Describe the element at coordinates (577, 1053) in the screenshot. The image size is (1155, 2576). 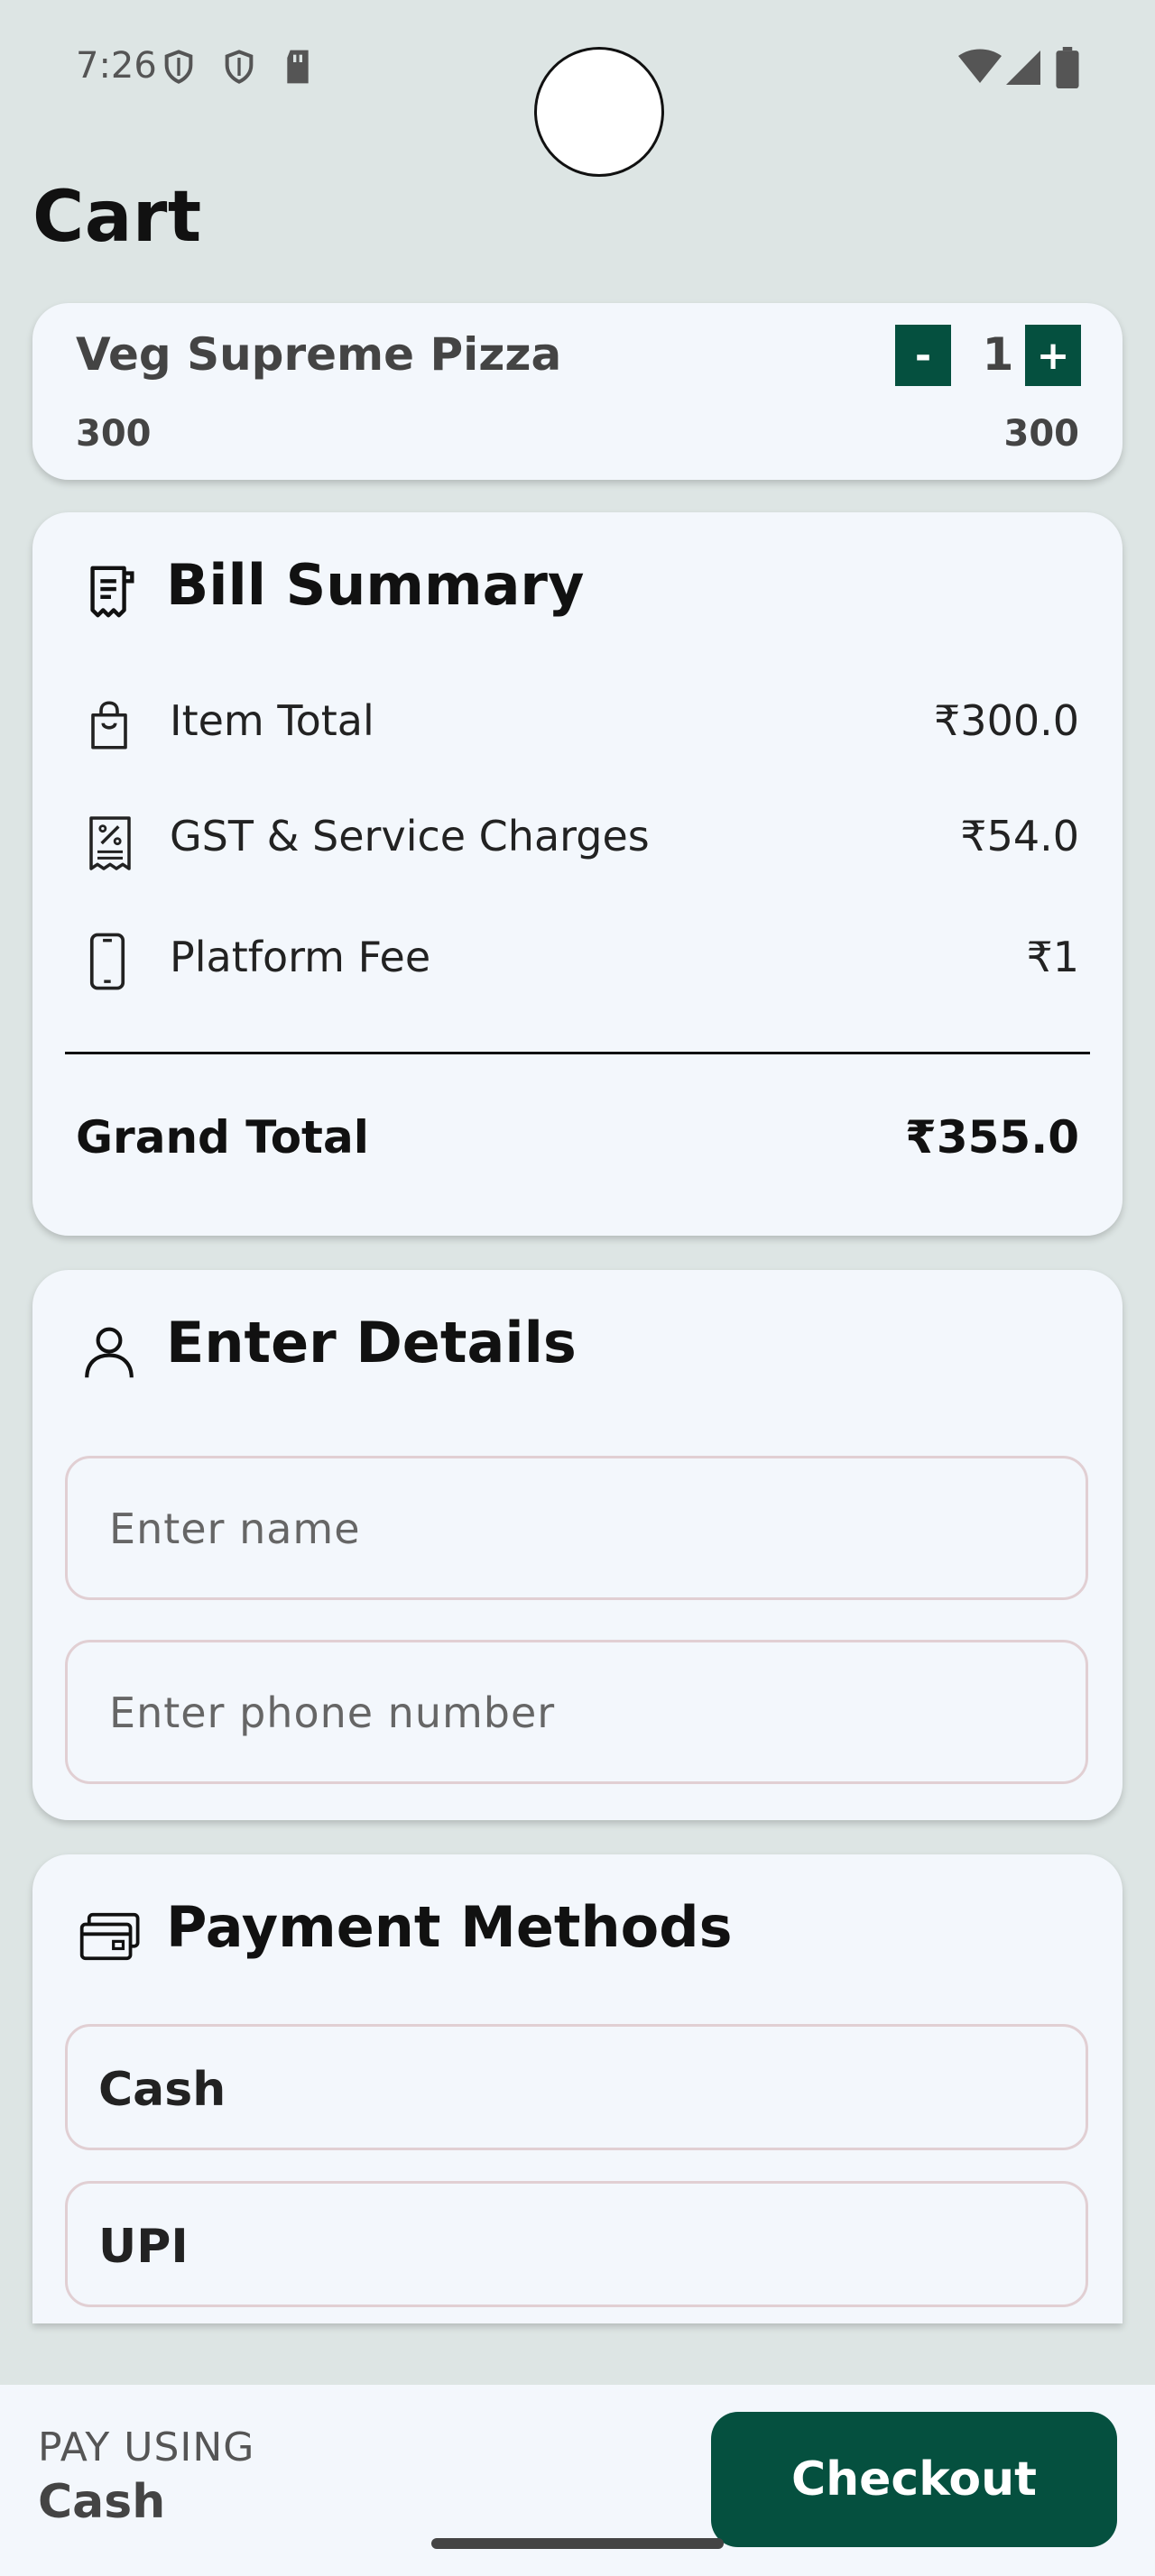
I see `bill-divider` at that location.